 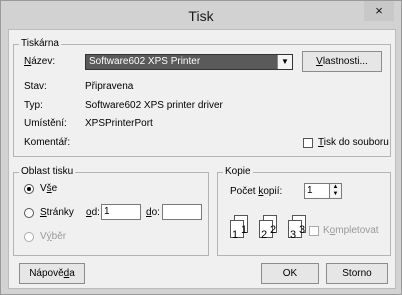 I want to click on to-page-input, so click(x=182, y=212).